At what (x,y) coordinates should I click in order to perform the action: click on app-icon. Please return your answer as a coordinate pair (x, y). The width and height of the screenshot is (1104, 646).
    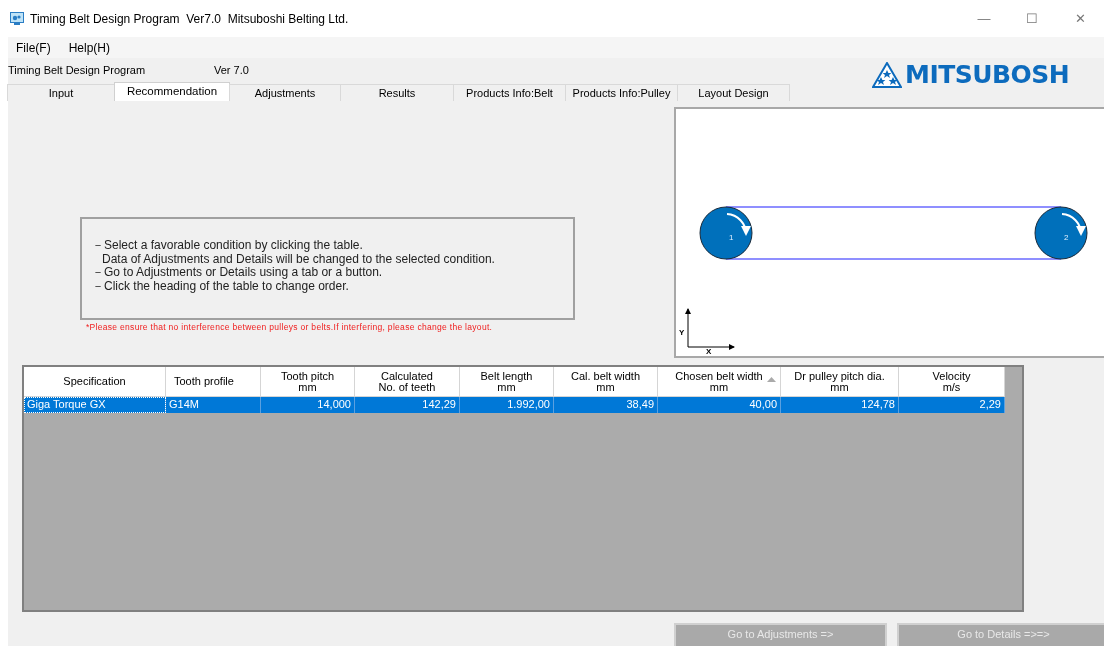
    Looking at the image, I should click on (17, 18).